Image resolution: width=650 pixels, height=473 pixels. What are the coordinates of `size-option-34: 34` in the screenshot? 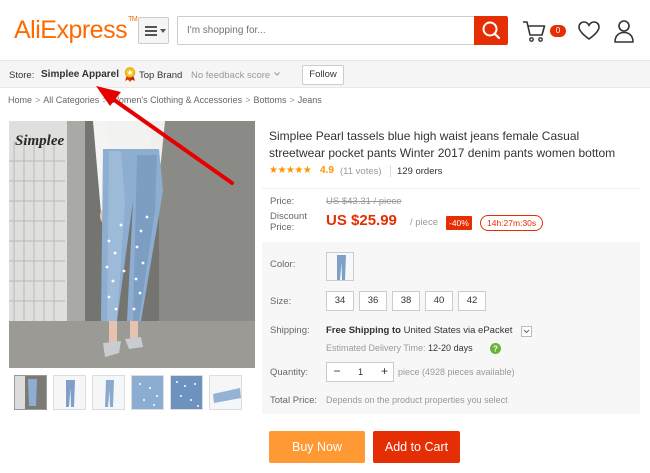 It's located at (340, 301).